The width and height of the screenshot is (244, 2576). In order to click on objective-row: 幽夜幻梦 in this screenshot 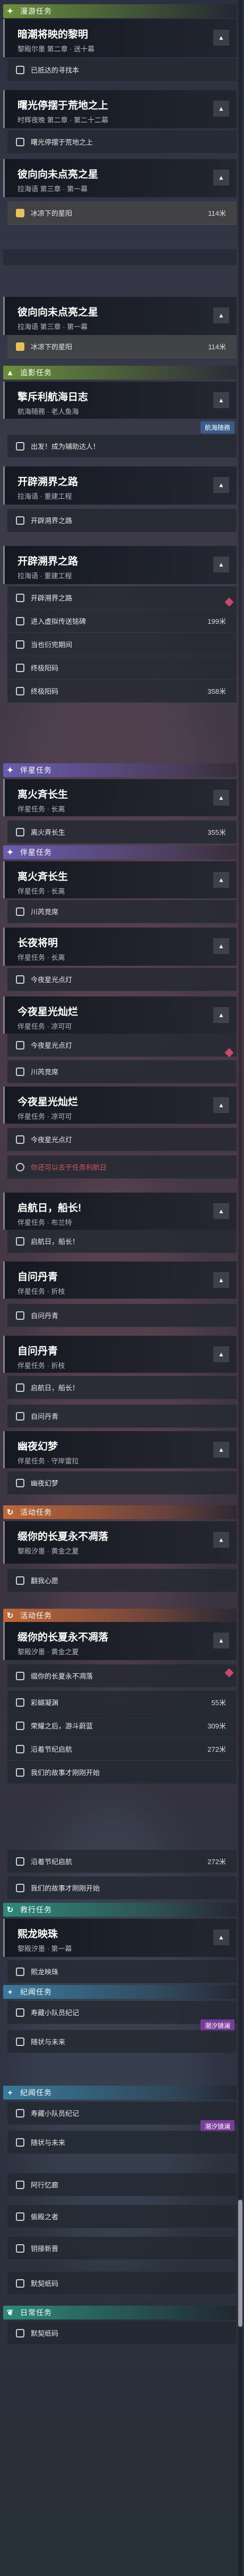, I will do `click(122, 1483)`.